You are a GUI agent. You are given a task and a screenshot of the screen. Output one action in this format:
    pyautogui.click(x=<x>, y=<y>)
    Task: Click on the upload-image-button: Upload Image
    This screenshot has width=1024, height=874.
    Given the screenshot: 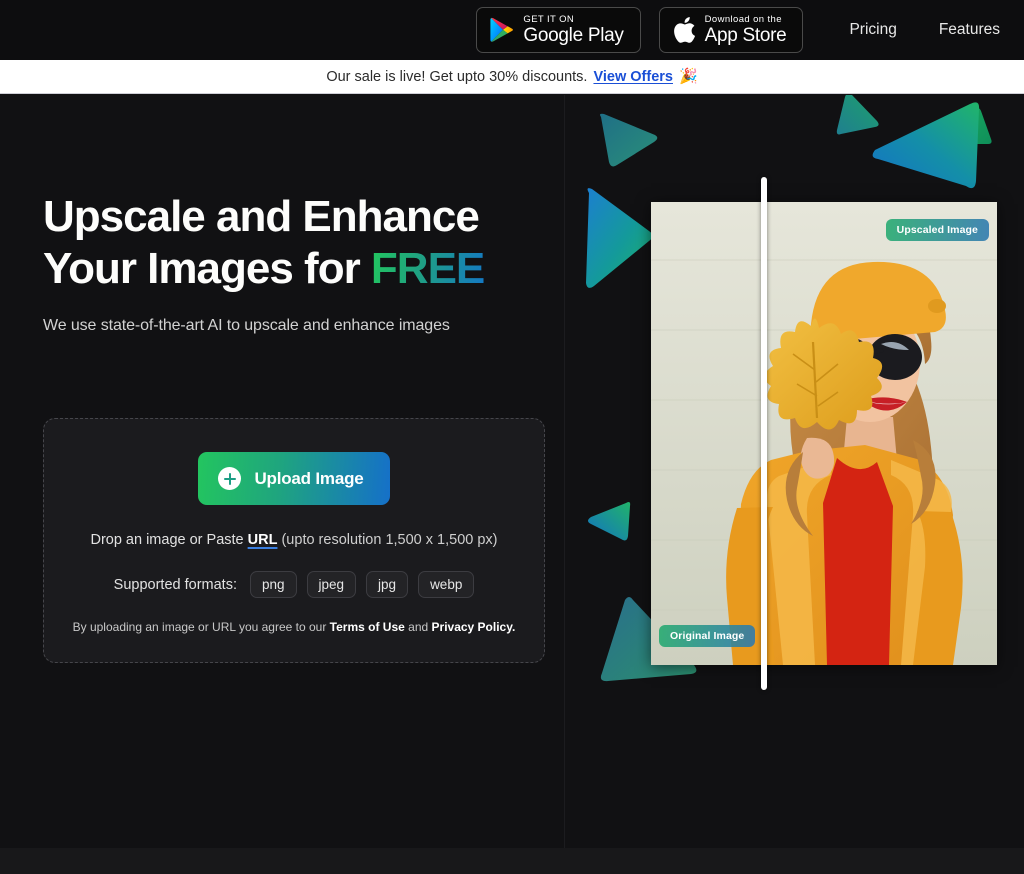 What is the action you would take?
    pyautogui.click(x=294, y=478)
    